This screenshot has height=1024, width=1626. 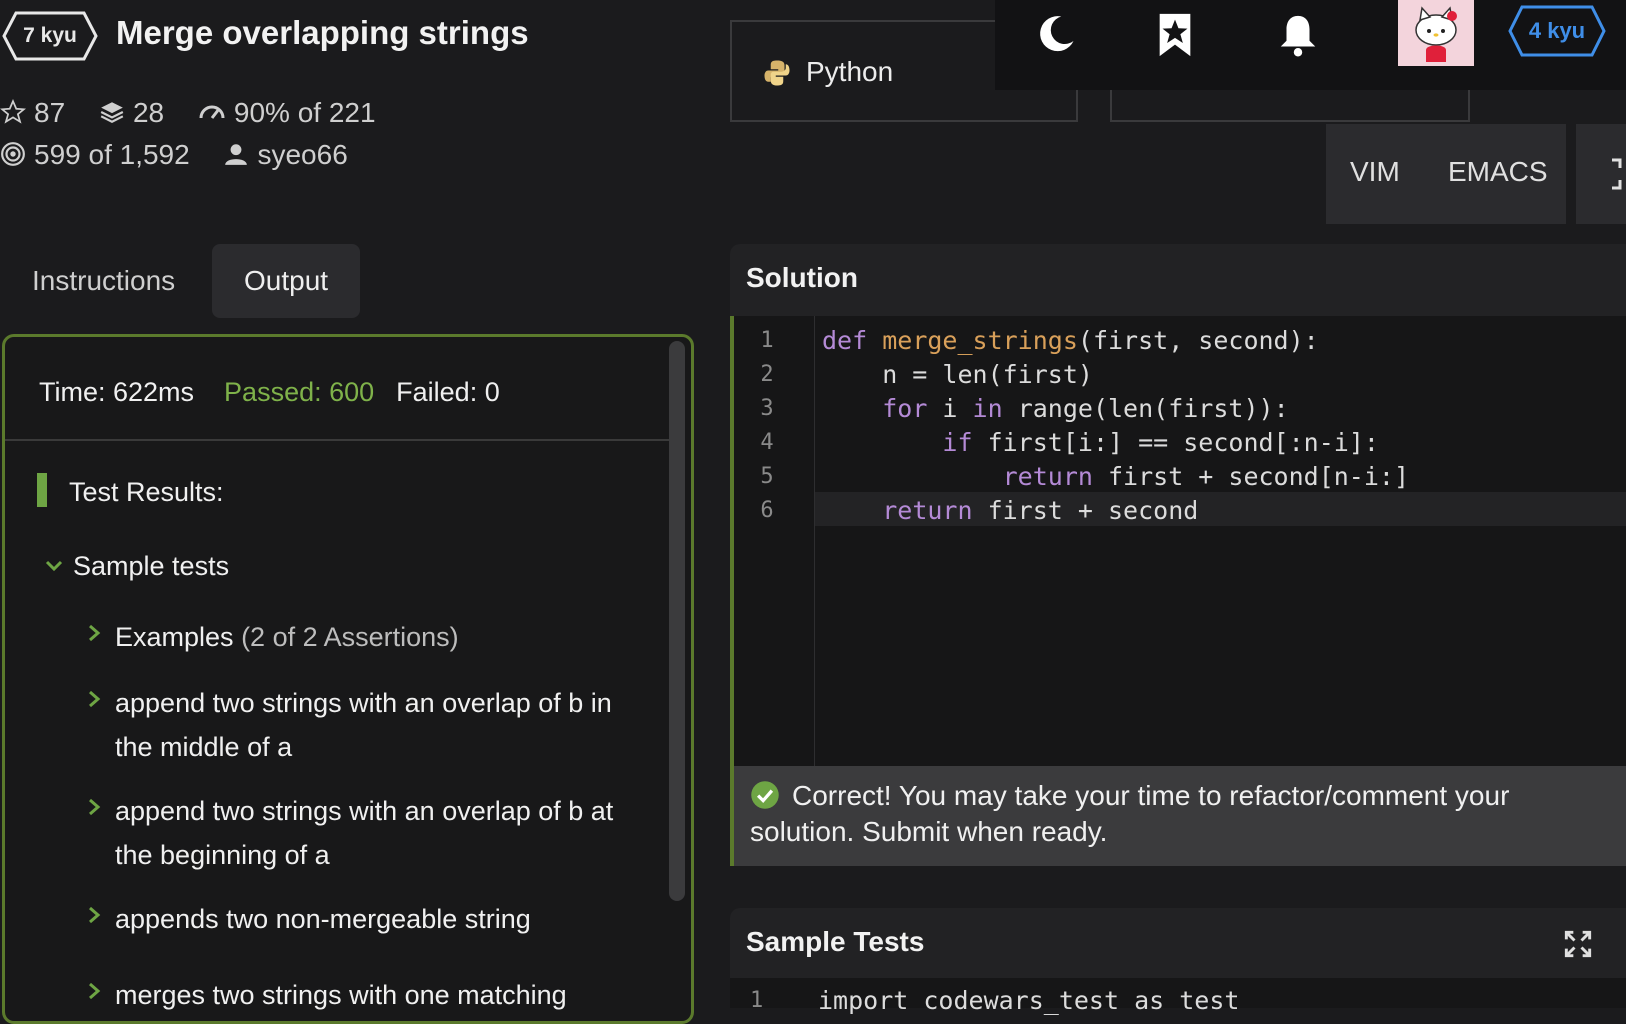 I want to click on moon-icon, so click(x=1056, y=34).